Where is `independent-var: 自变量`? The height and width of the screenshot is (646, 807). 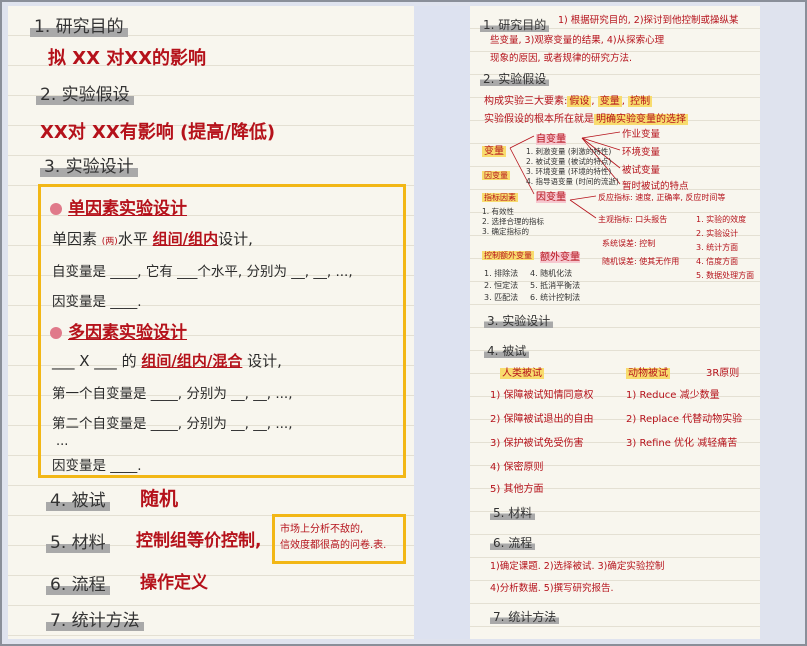 independent-var: 自变量 is located at coordinates (551, 139).